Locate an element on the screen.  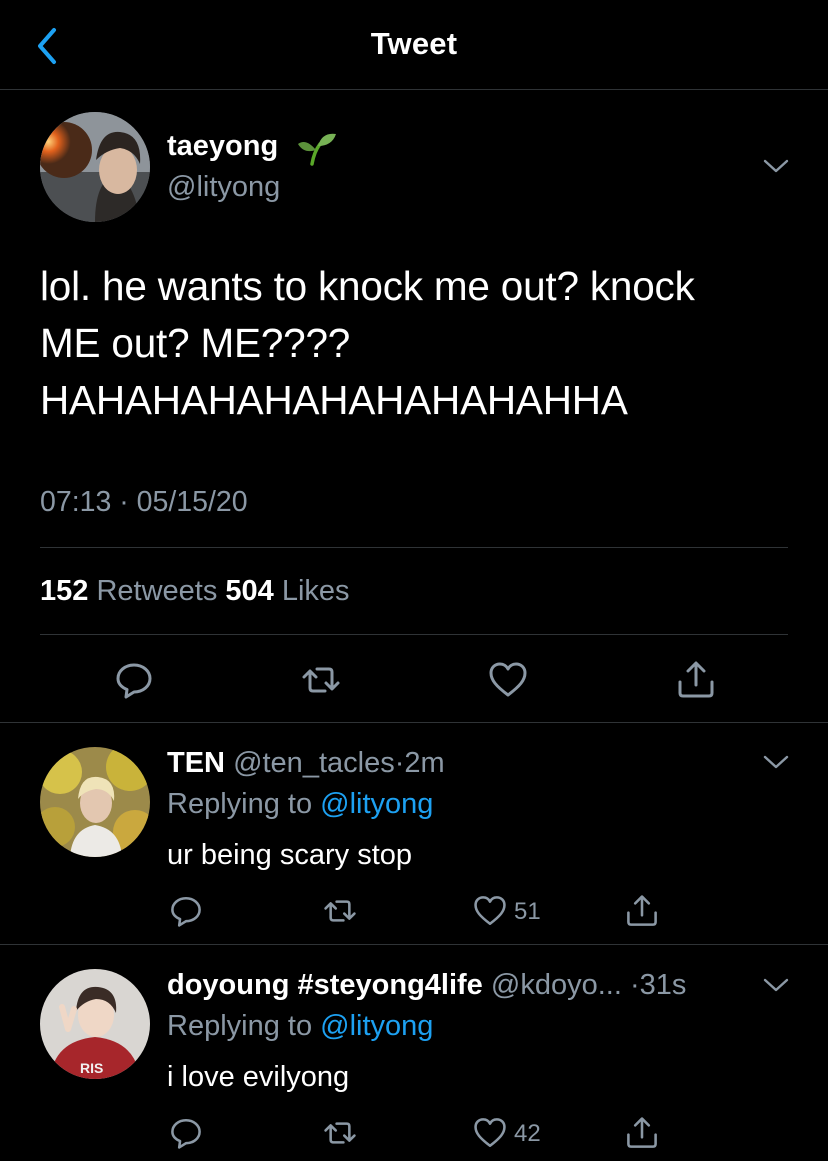
tweet-text-line: HAHAHAHAHAHAHAHAHAHHA is located at coordinates (334, 400).